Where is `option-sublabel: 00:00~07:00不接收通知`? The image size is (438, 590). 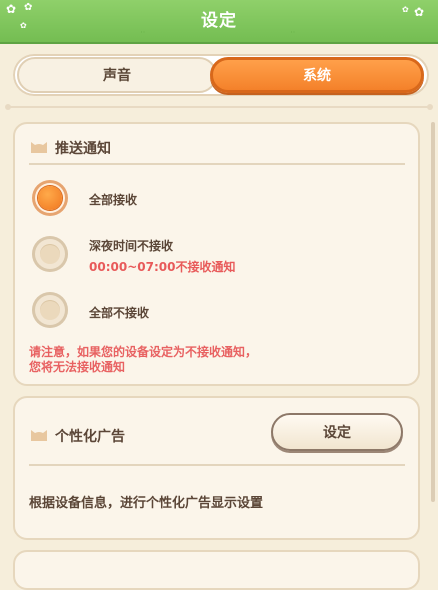
option-sublabel: 00:00~07:00不接收通知 is located at coordinates (162, 267).